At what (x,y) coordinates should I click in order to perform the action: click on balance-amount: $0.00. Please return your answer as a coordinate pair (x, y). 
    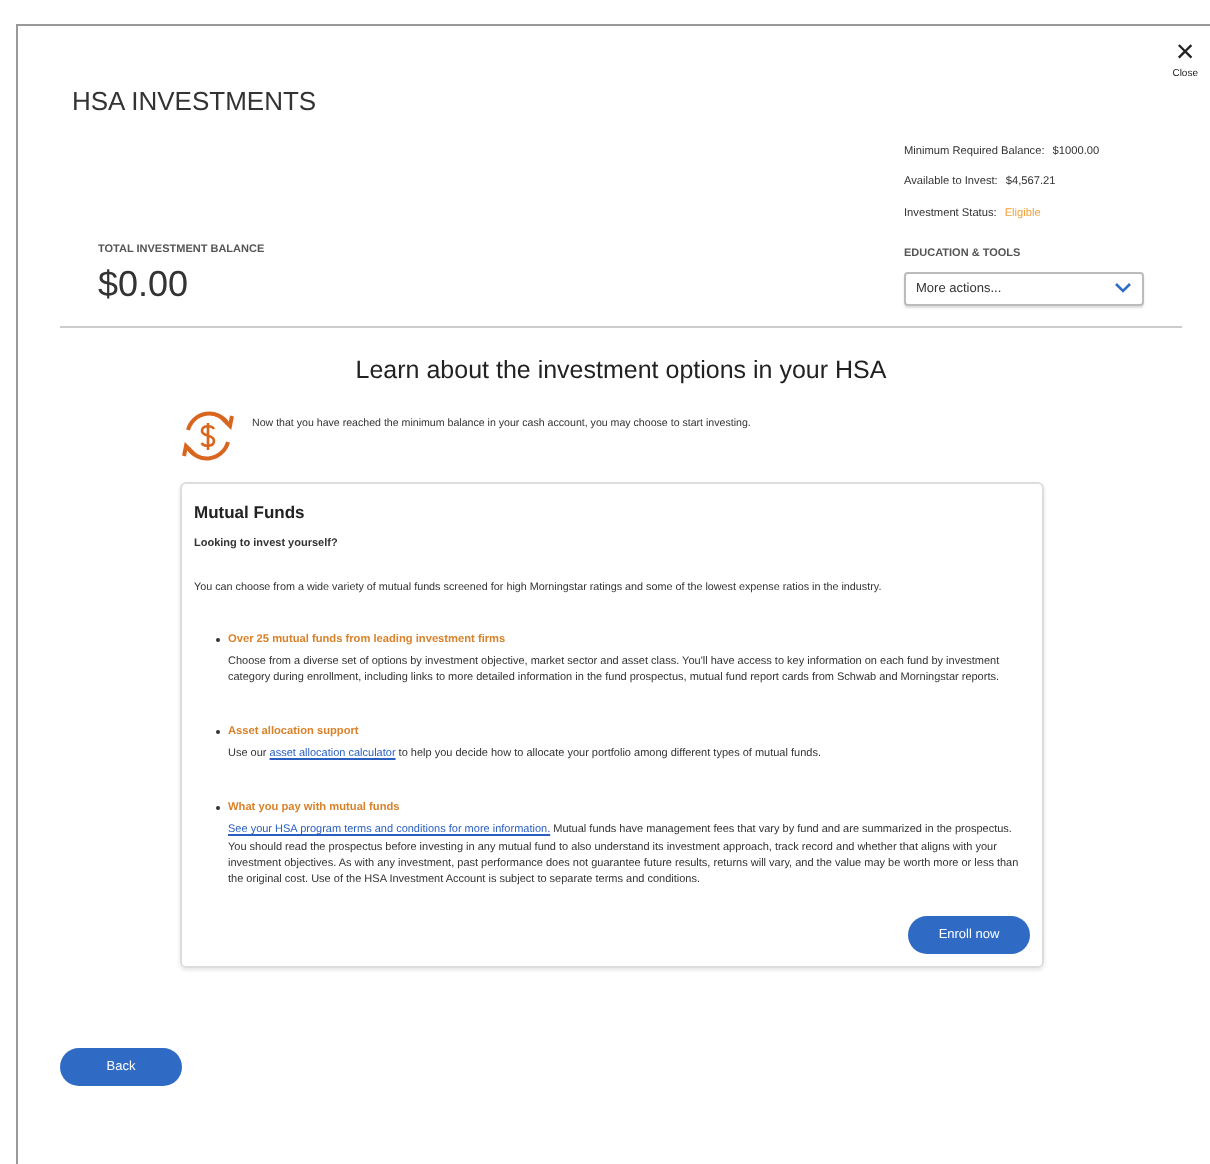
    Looking at the image, I should click on (144, 284).